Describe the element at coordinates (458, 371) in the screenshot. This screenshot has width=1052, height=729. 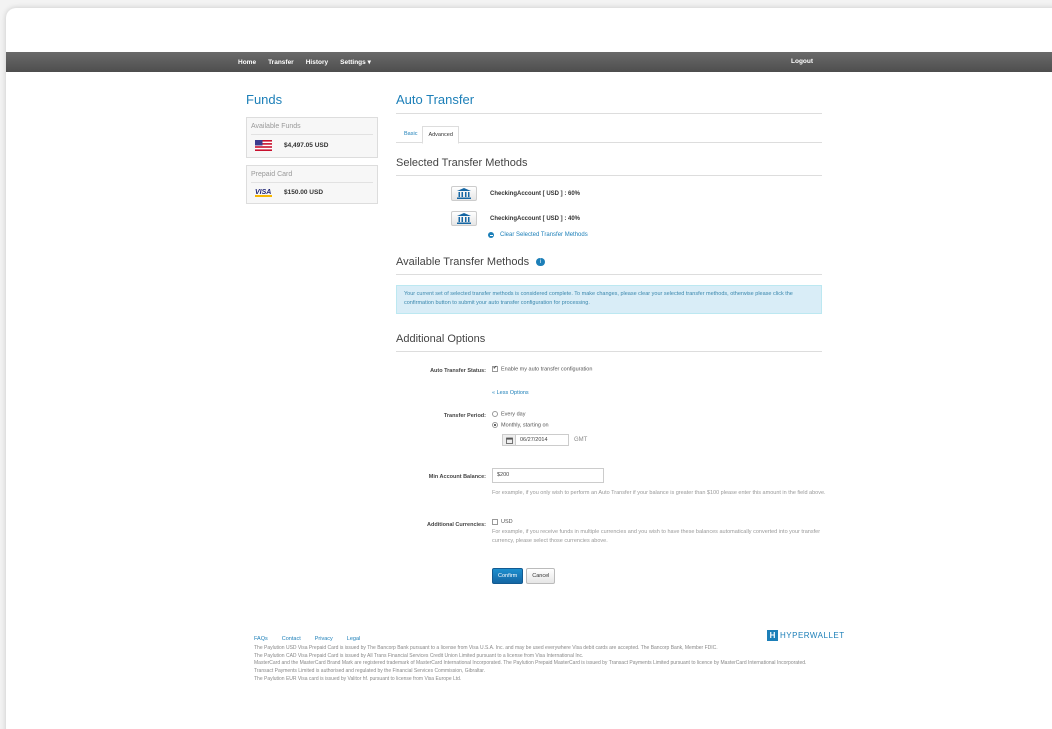
I see `auto-transfer-status-label: Auto Transfer Status:` at that location.